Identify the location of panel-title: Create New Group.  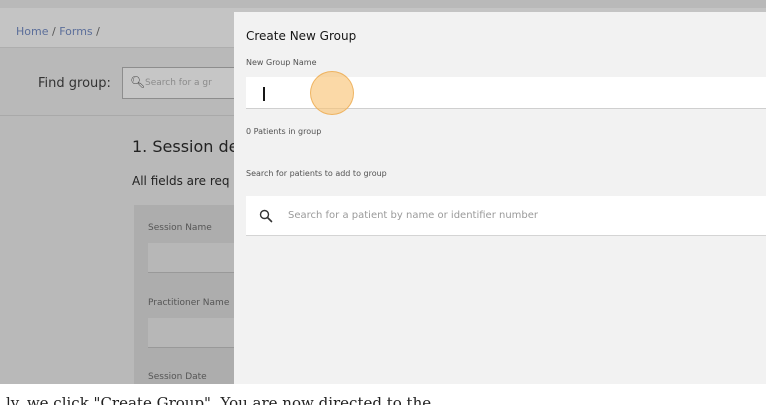
(301, 36).